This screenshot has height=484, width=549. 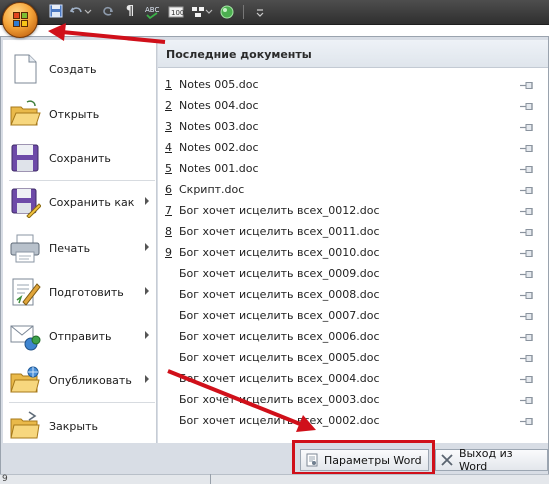 I want to click on publish-icon, so click(x=25, y=380).